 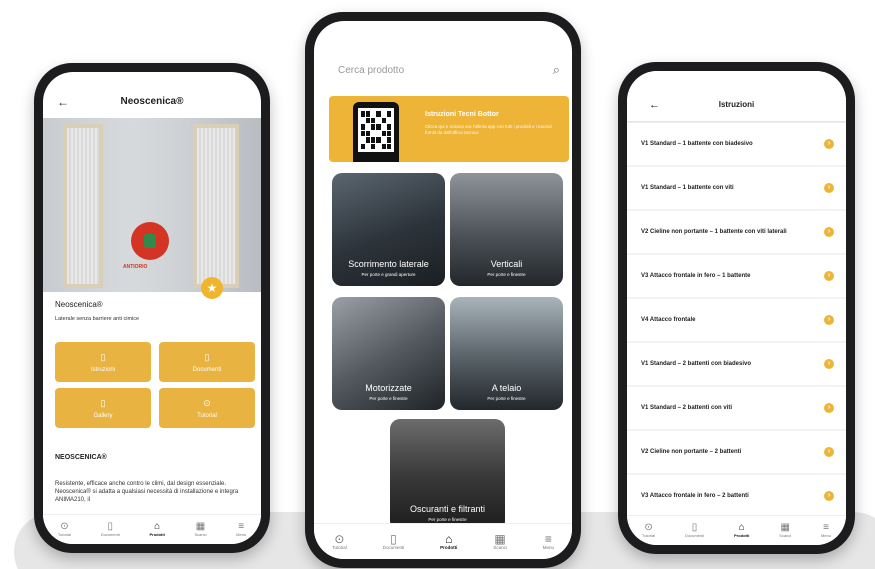 I want to click on list-item: V4 Attacco frontale ›, so click(x=736, y=320).